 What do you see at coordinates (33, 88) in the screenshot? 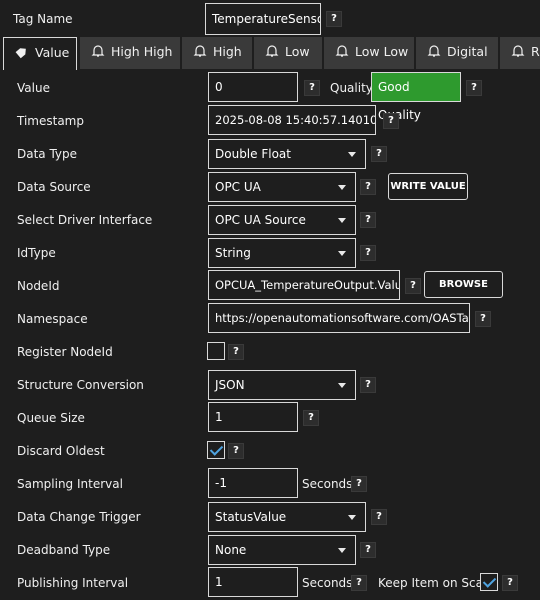
I see `value-label: Value` at bounding box center [33, 88].